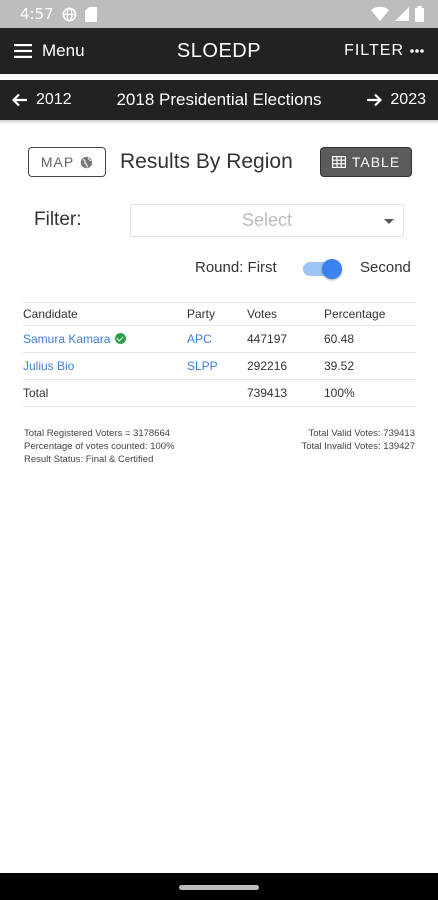  I want to click on hamburger-icon, so click(23, 51).